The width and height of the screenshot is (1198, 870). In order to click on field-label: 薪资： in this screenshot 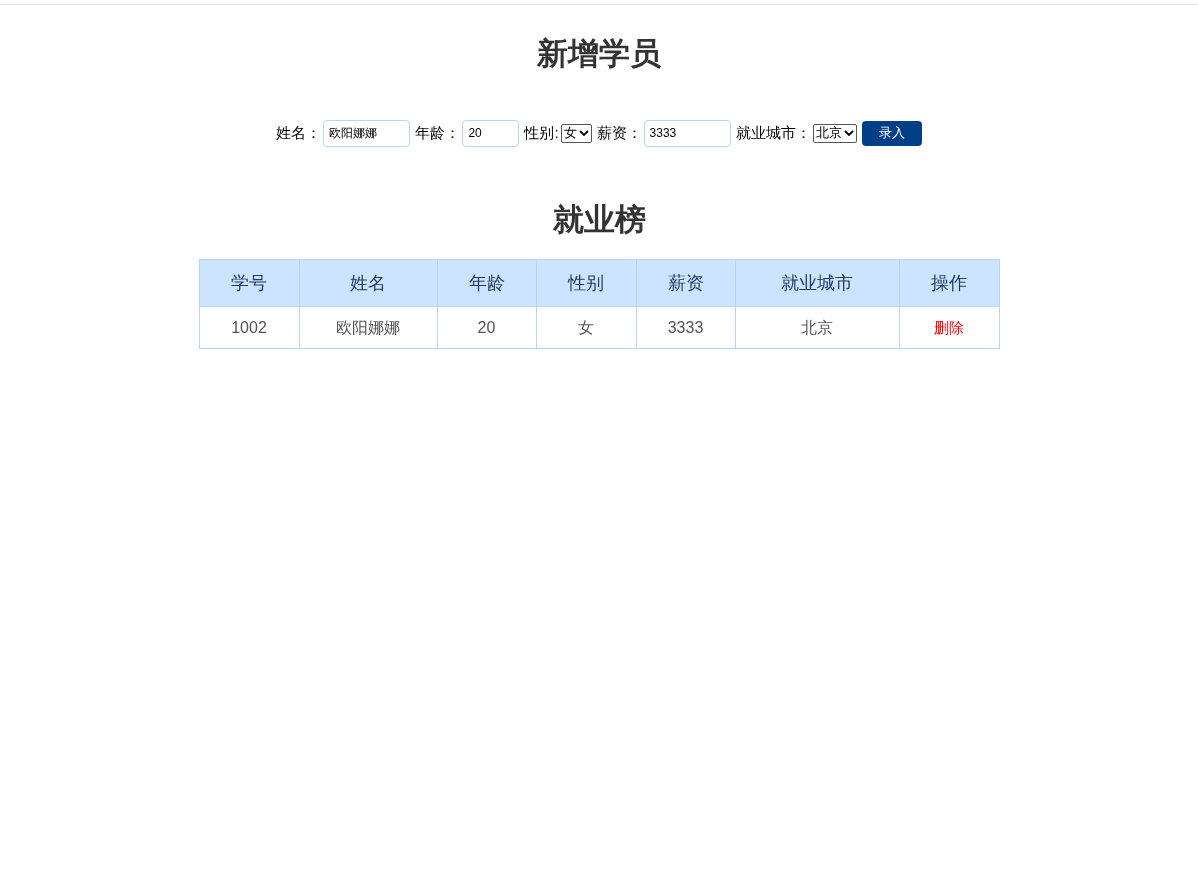, I will do `click(619, 132)`.